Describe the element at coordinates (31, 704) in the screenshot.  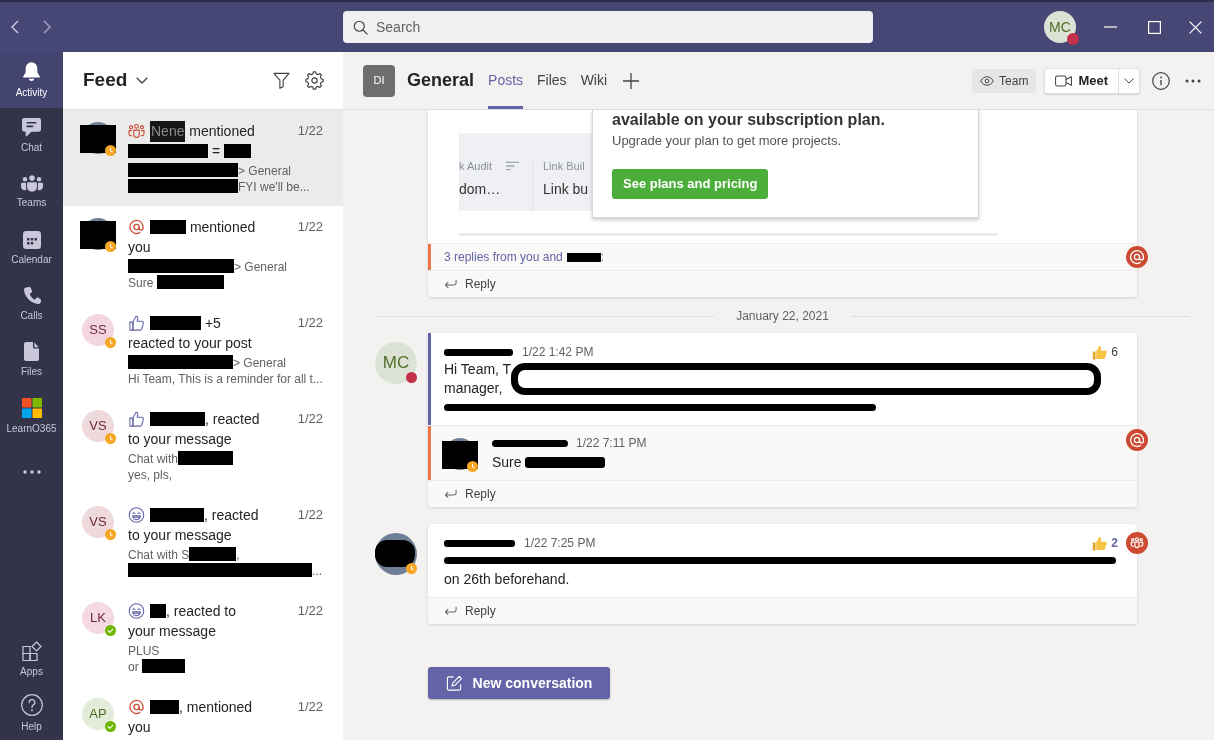
I see `help-icon` at that location.